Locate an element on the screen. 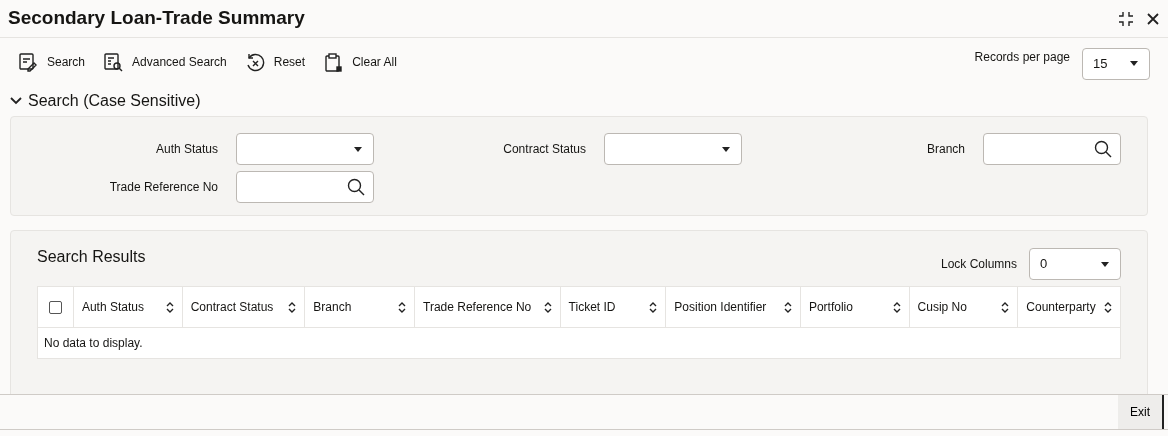  reset-icon is located at coordinates (255, 62).